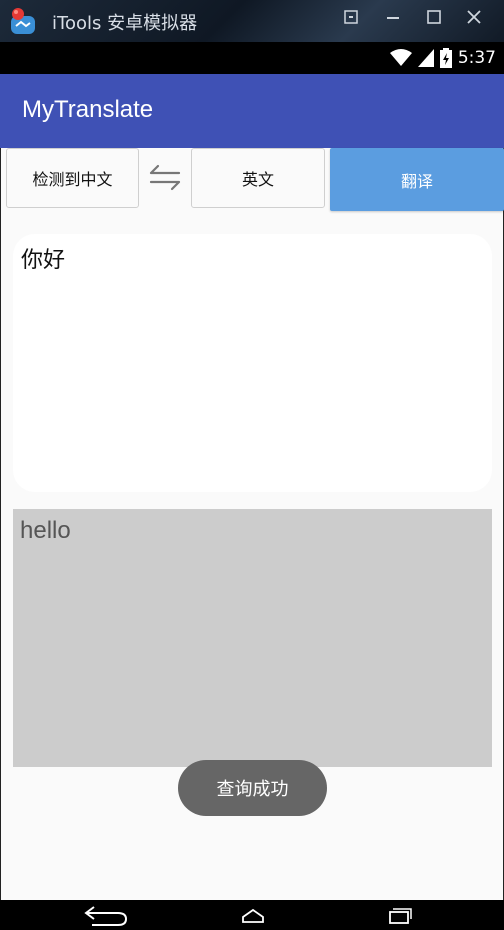  Describe the element at coordinates (445, 58) in the screenshot. I see `battery-icon` at that location.